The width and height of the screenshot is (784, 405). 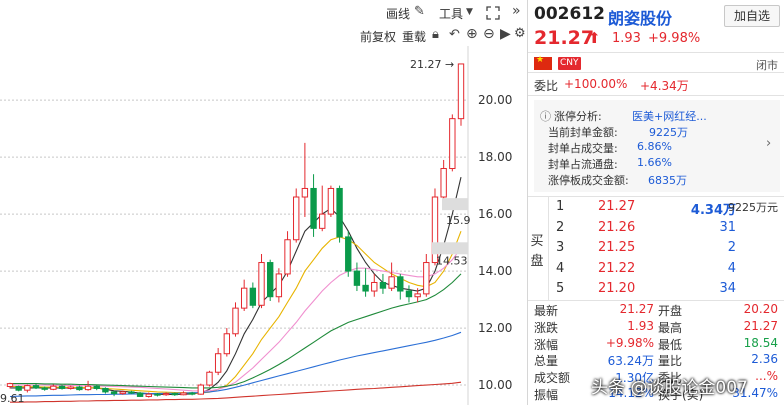 What do you see at coordinates (419, 12) in the screenshot?
I see `pencil-icon: ✎` at bounding box center [419, 12].